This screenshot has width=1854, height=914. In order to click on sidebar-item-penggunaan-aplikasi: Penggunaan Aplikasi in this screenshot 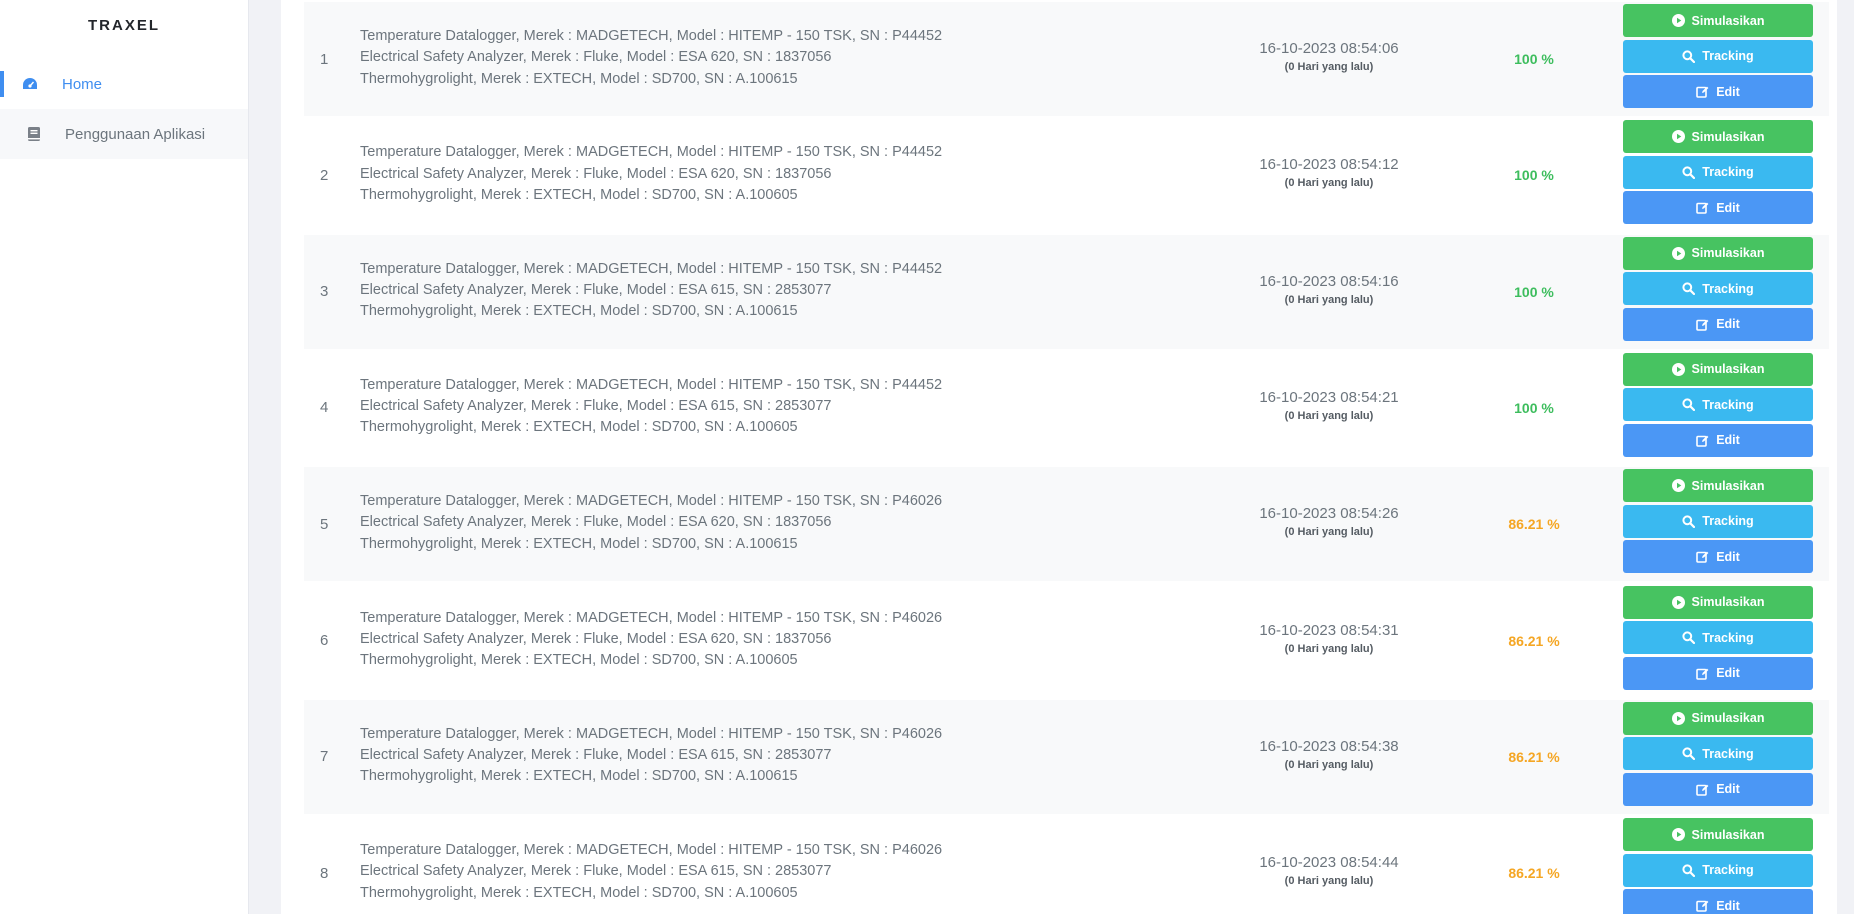, I will do `click(124, 134)`.